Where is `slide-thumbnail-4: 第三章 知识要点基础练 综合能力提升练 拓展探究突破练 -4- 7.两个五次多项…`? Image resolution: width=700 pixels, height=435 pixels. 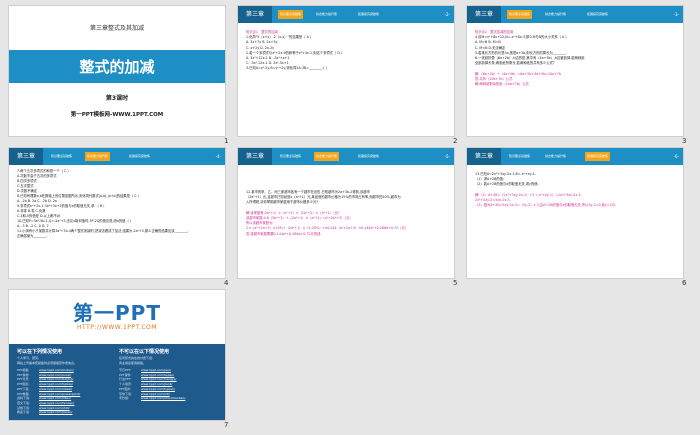
slide-thumbnail-4: 第三章 知识要点基础练 综合能力提升练 拓展探究突破练 -4- 7.两个五次多项… is located at coordinates (118, 217).